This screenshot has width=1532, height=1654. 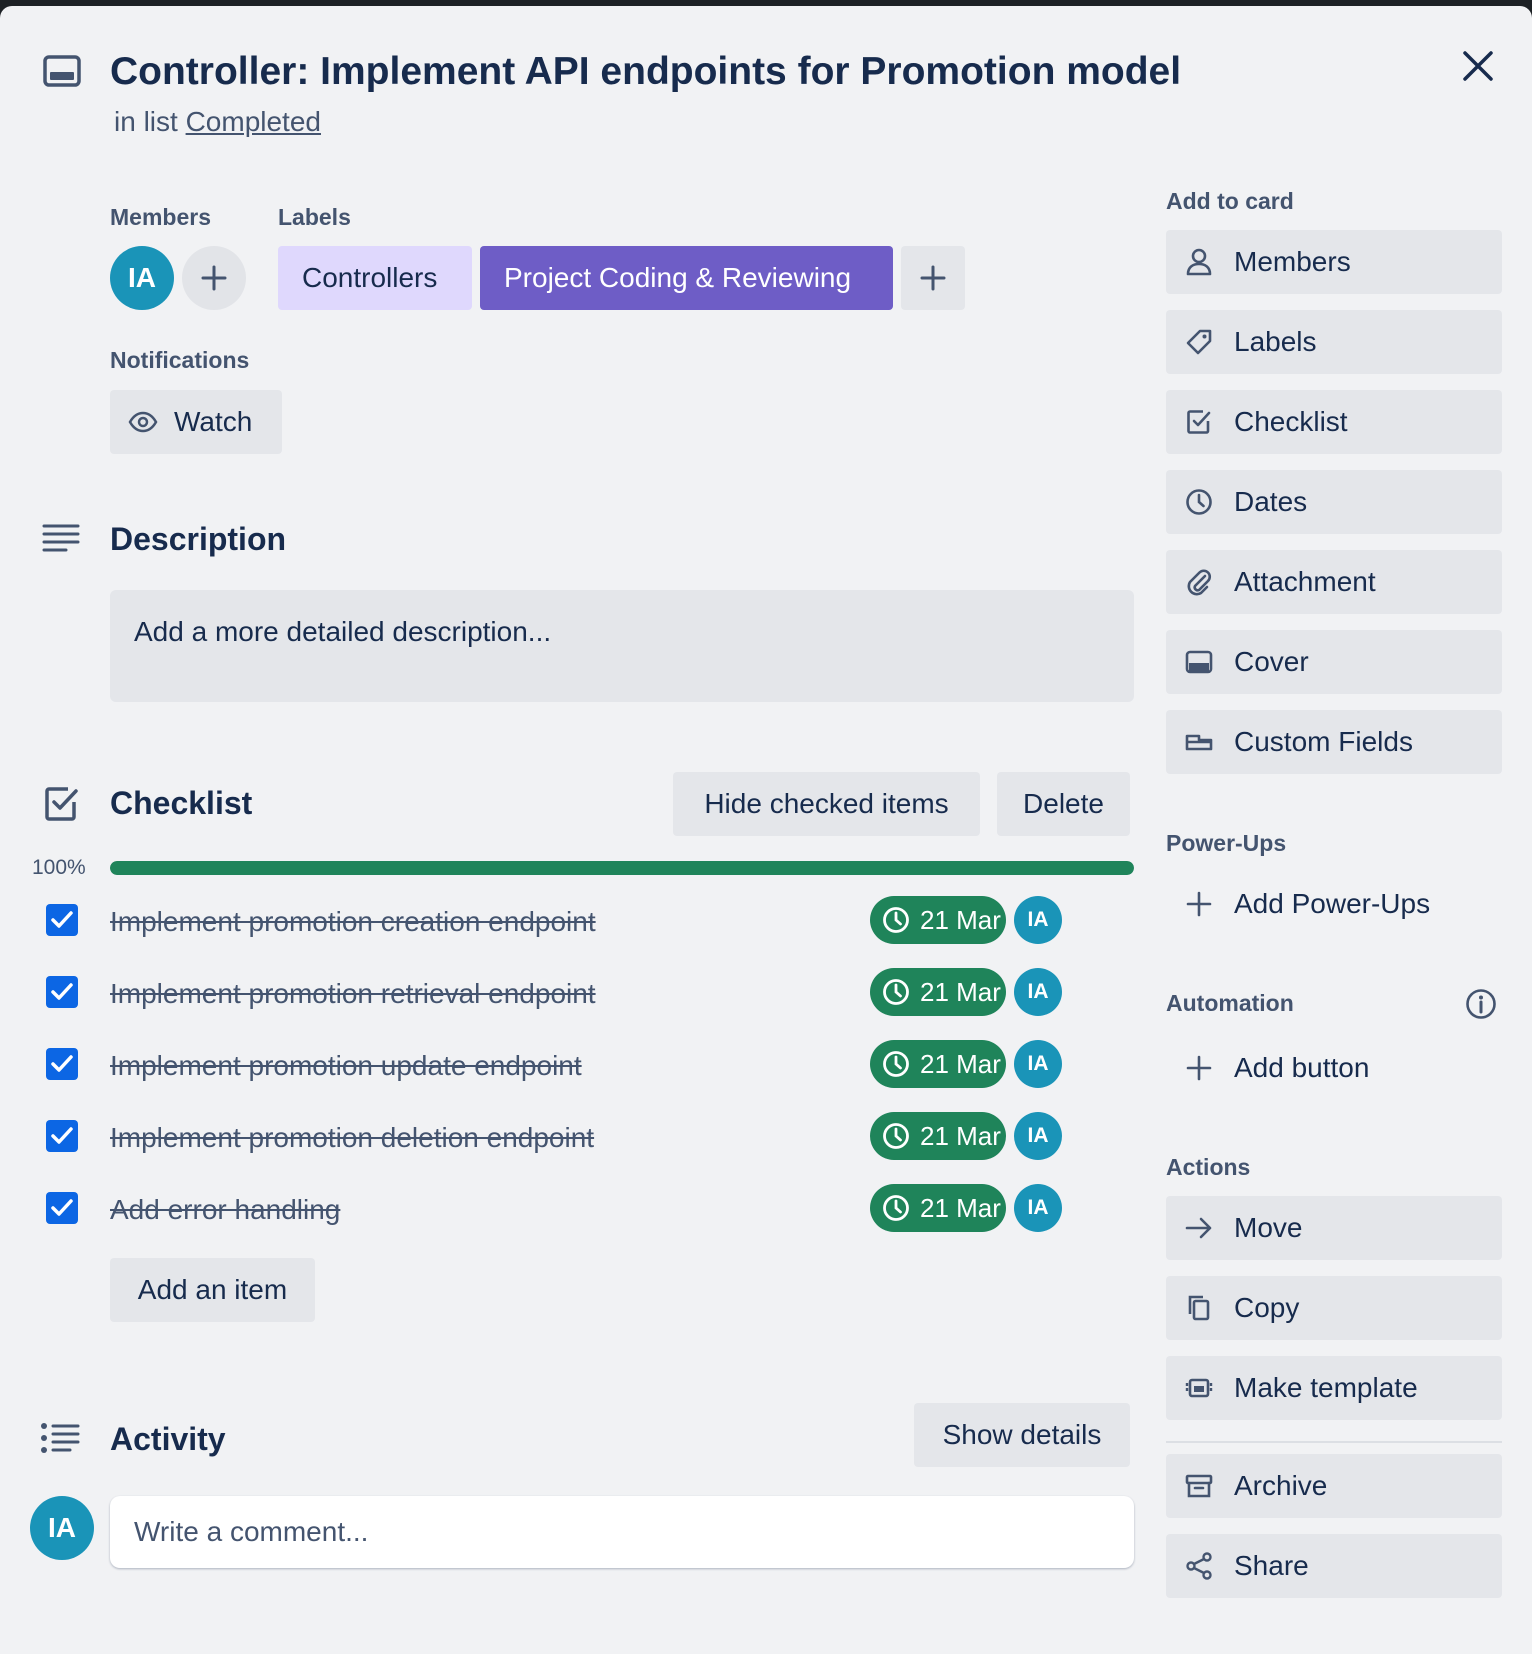 I want to click on activity-heading: Activity, so click(x=168, y=1439).